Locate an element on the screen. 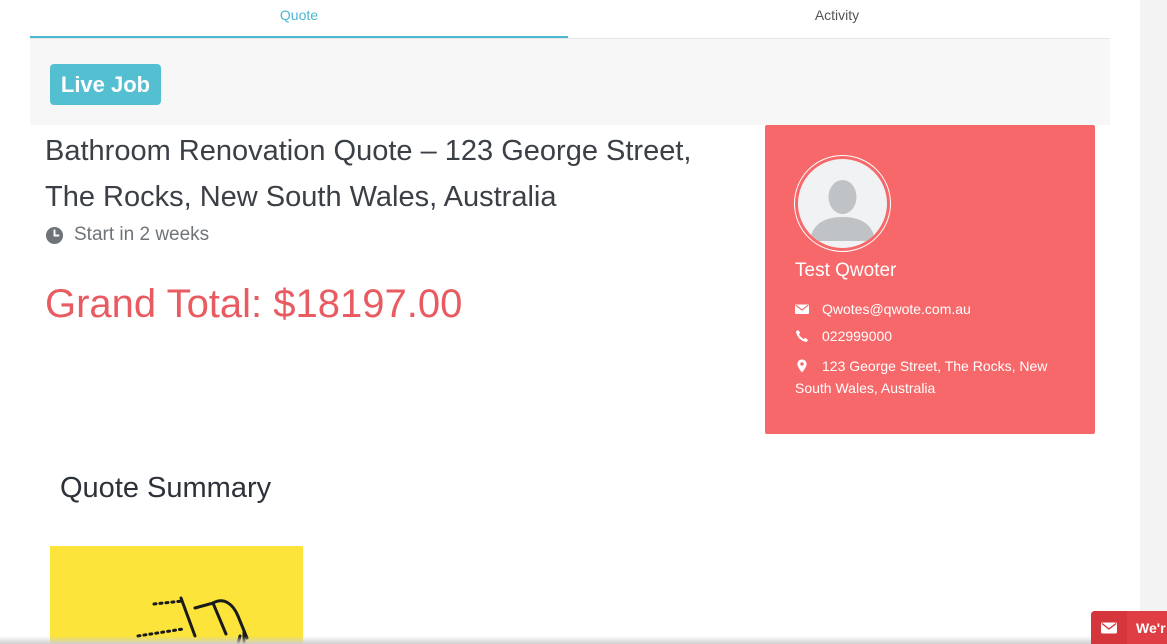 The image size is (1167, 644). page-gutter is located at coordinates (1125, 322).